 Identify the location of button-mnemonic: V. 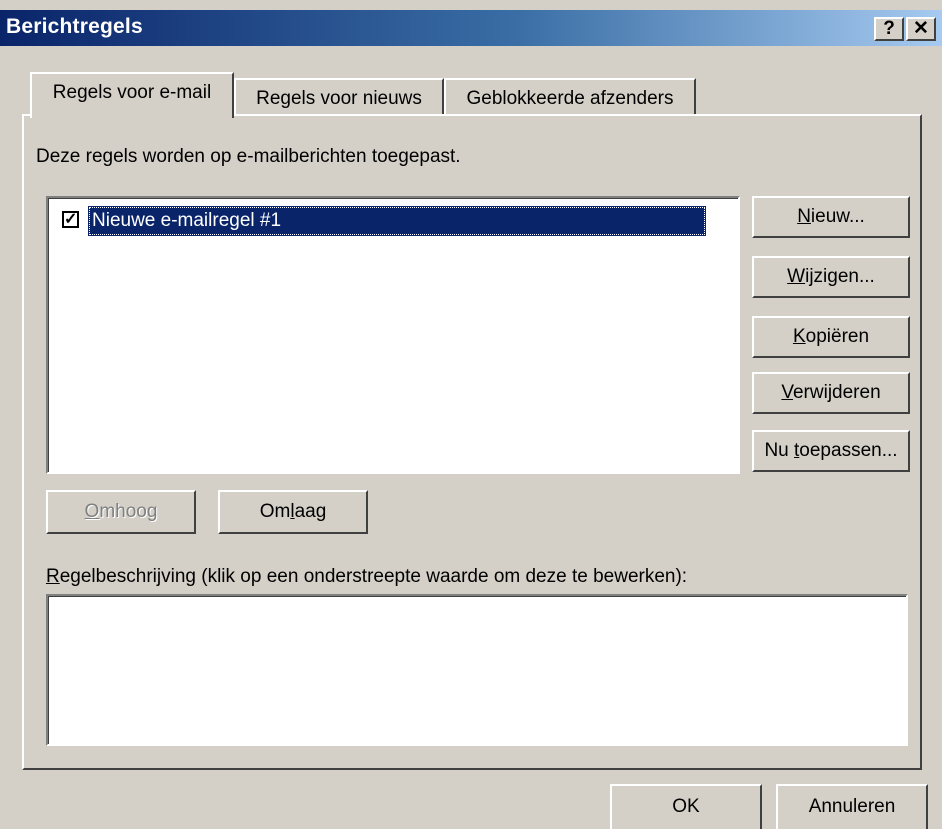
(787, 392).